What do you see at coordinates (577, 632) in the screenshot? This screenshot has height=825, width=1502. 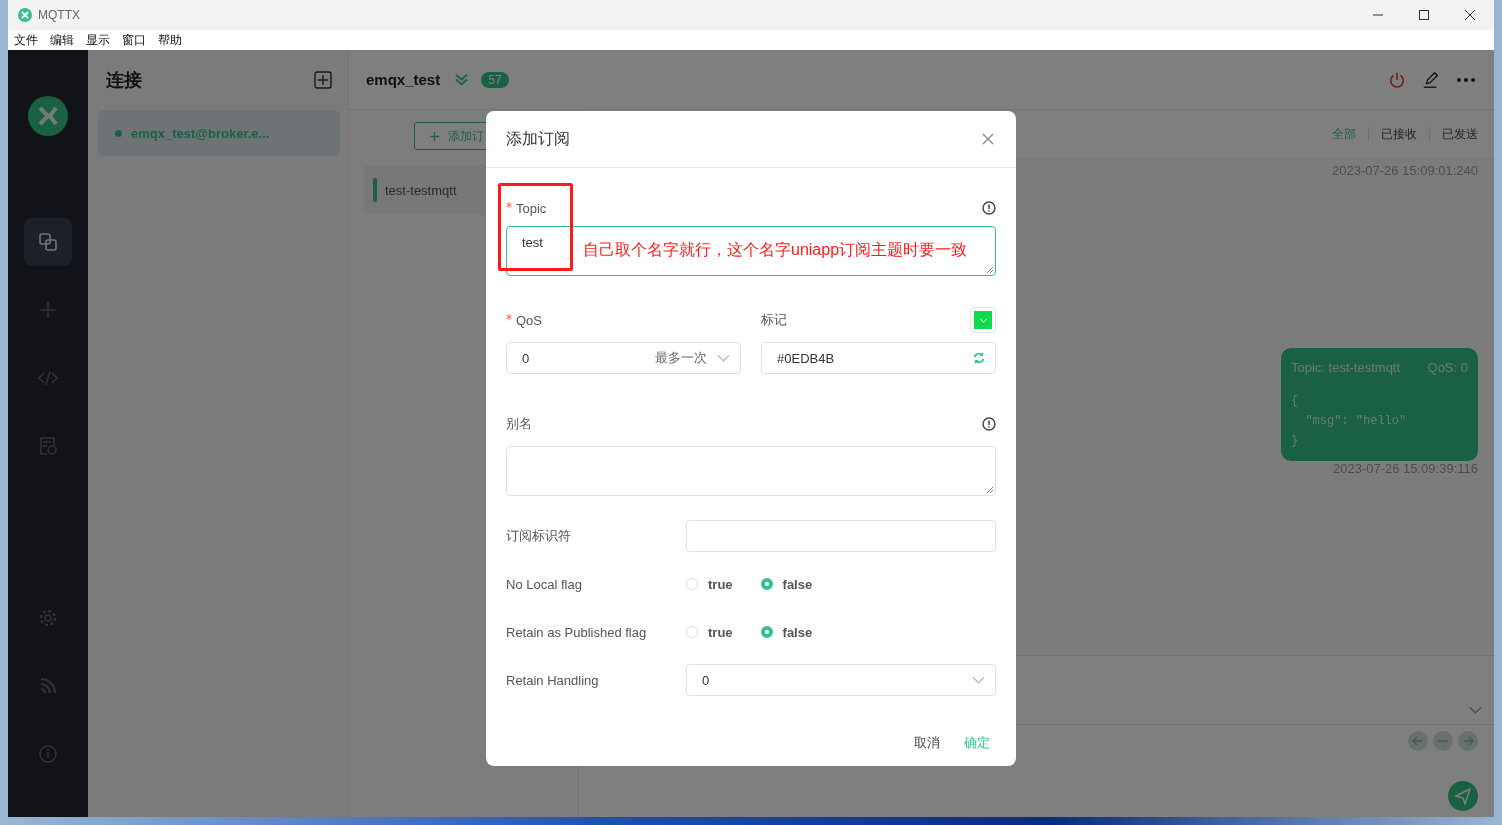 I see `field-label: Retain as Published flag` at bounding box center [577, 632].